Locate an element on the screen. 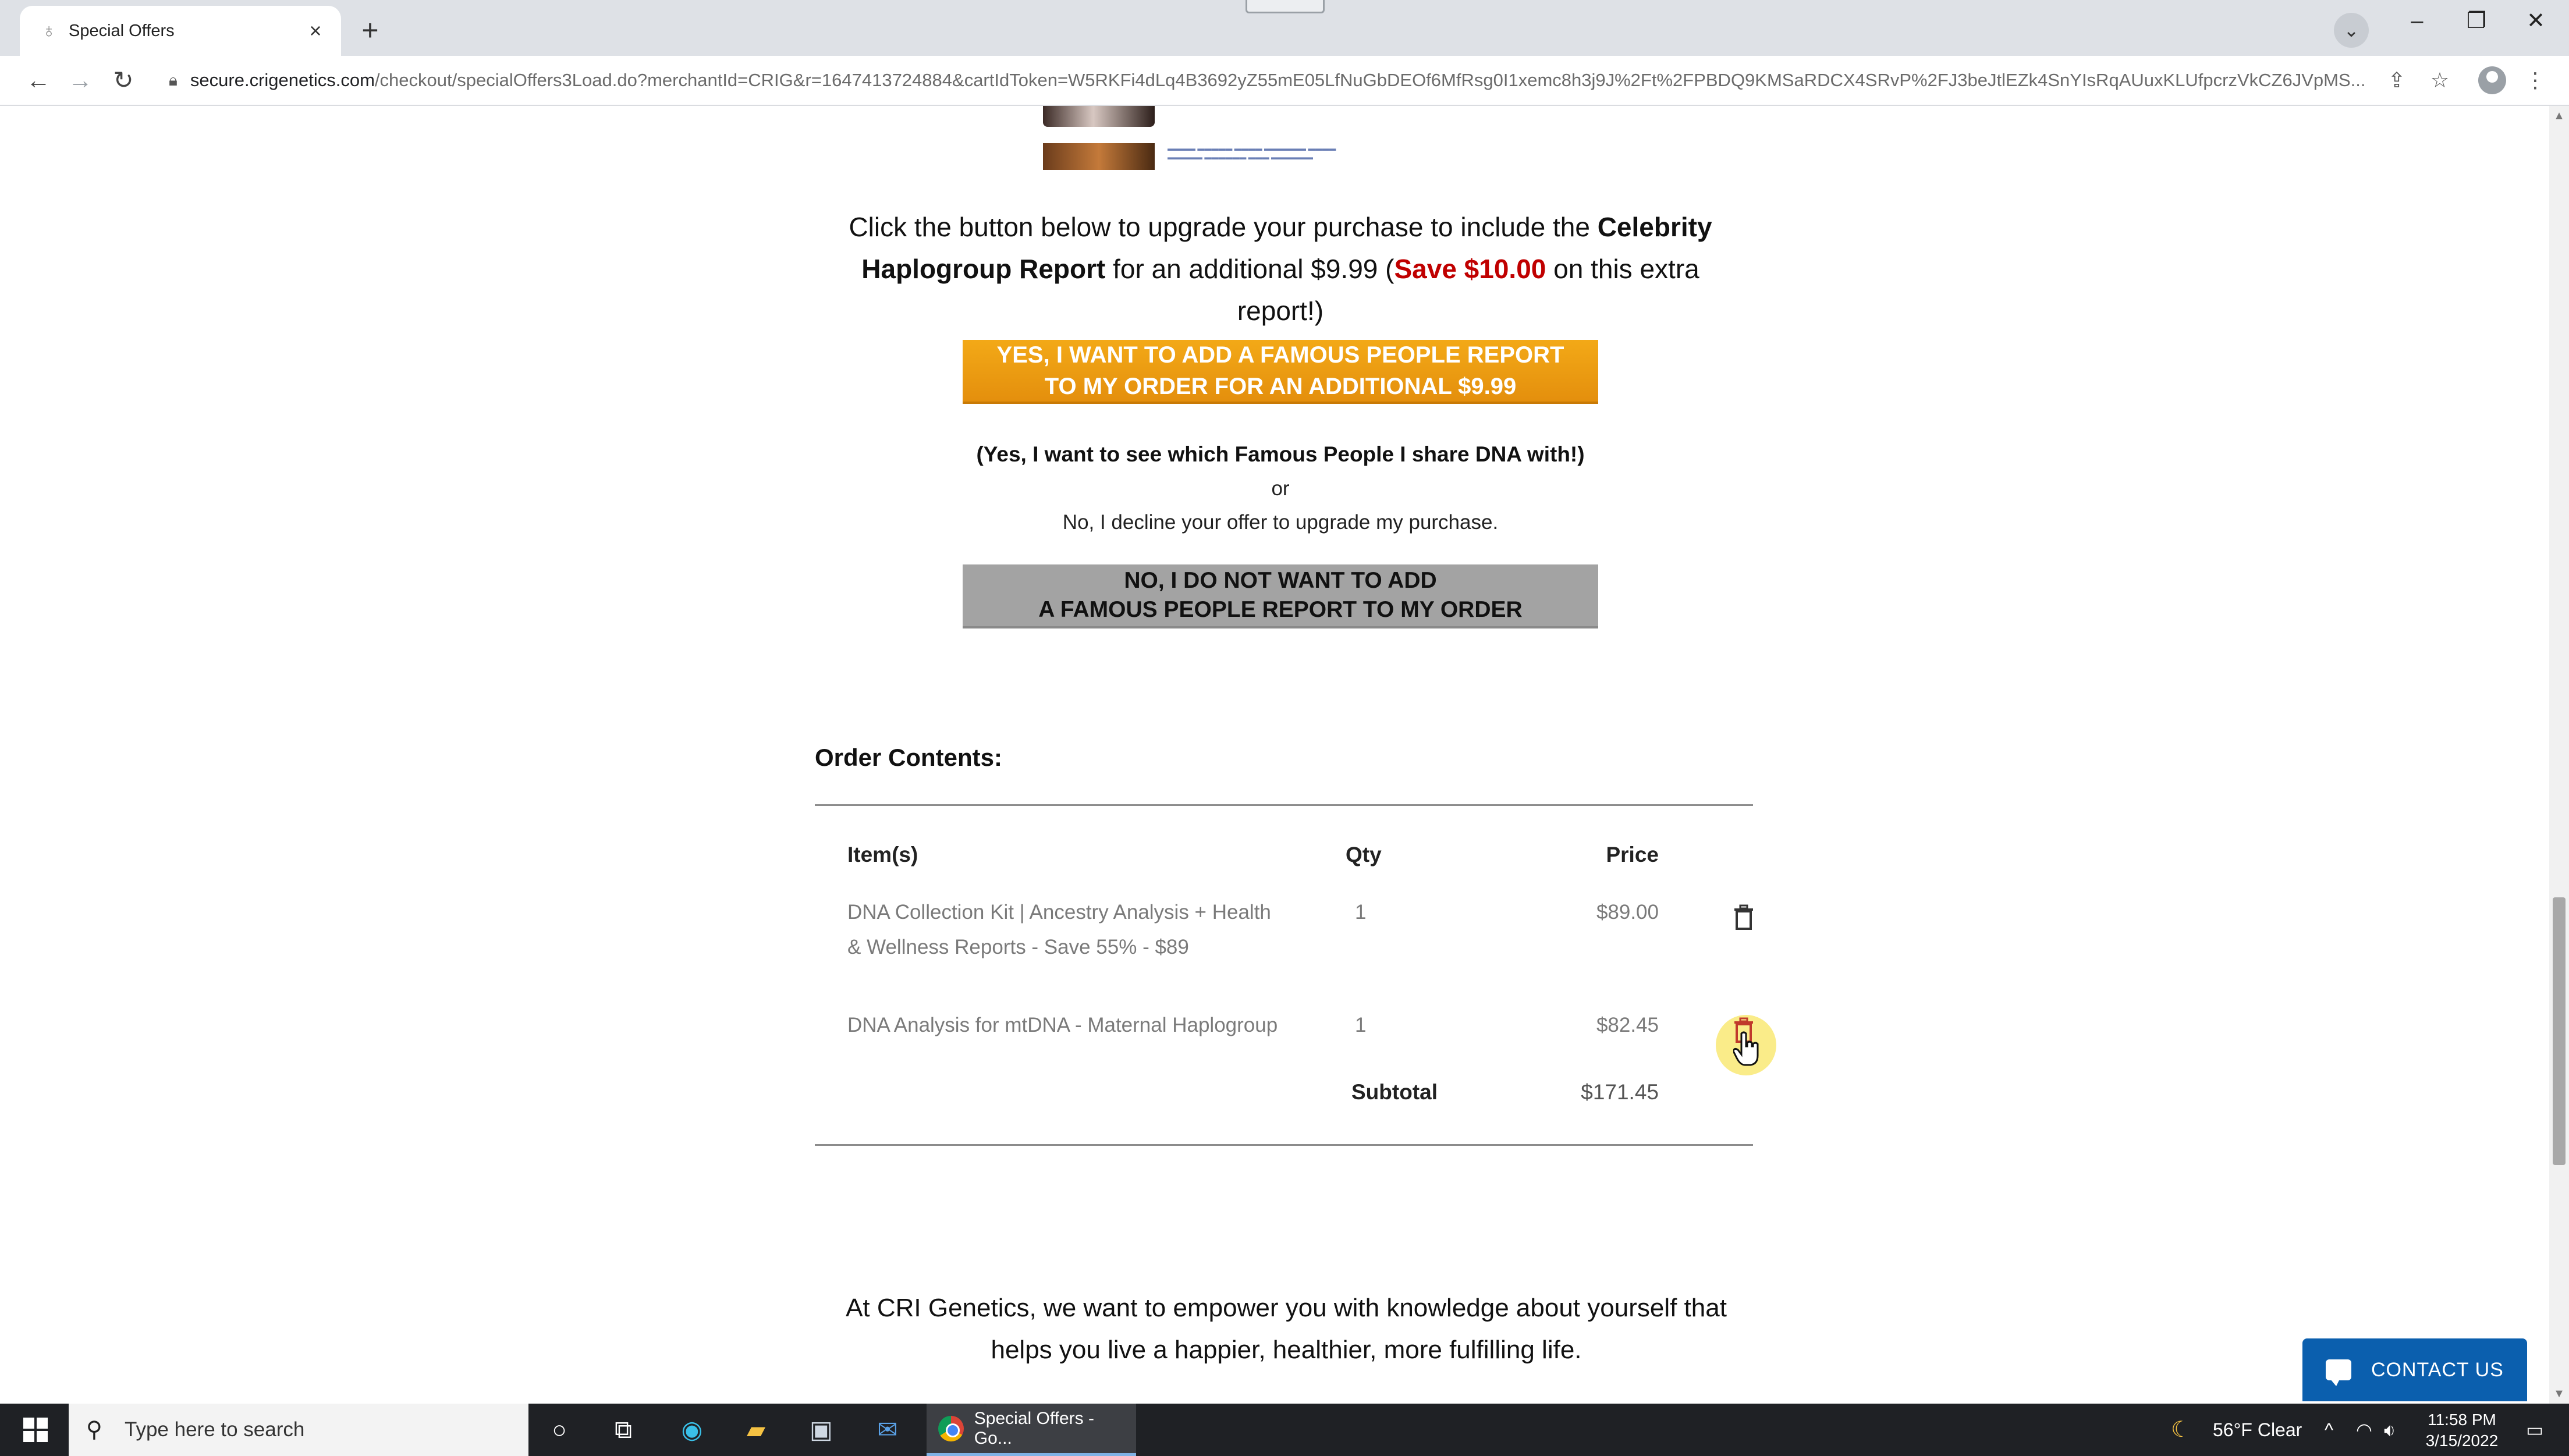 This screenshot has height=1456, width=2569. save-amount: Save $10.00 is located at coordinates (1470, 269).